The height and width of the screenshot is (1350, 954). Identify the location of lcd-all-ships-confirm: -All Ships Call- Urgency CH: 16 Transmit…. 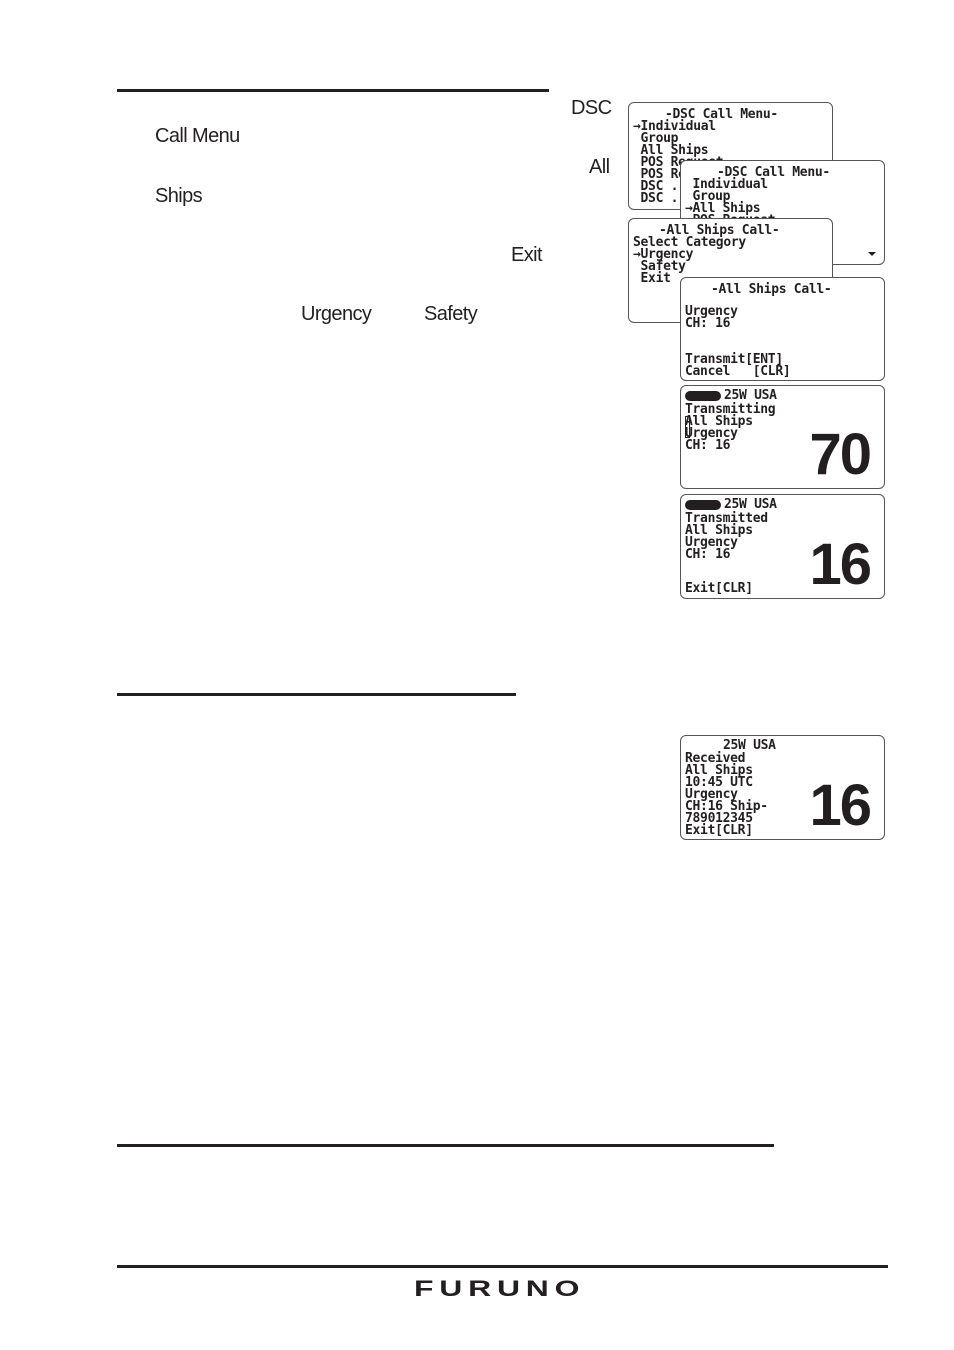
(782, 329).